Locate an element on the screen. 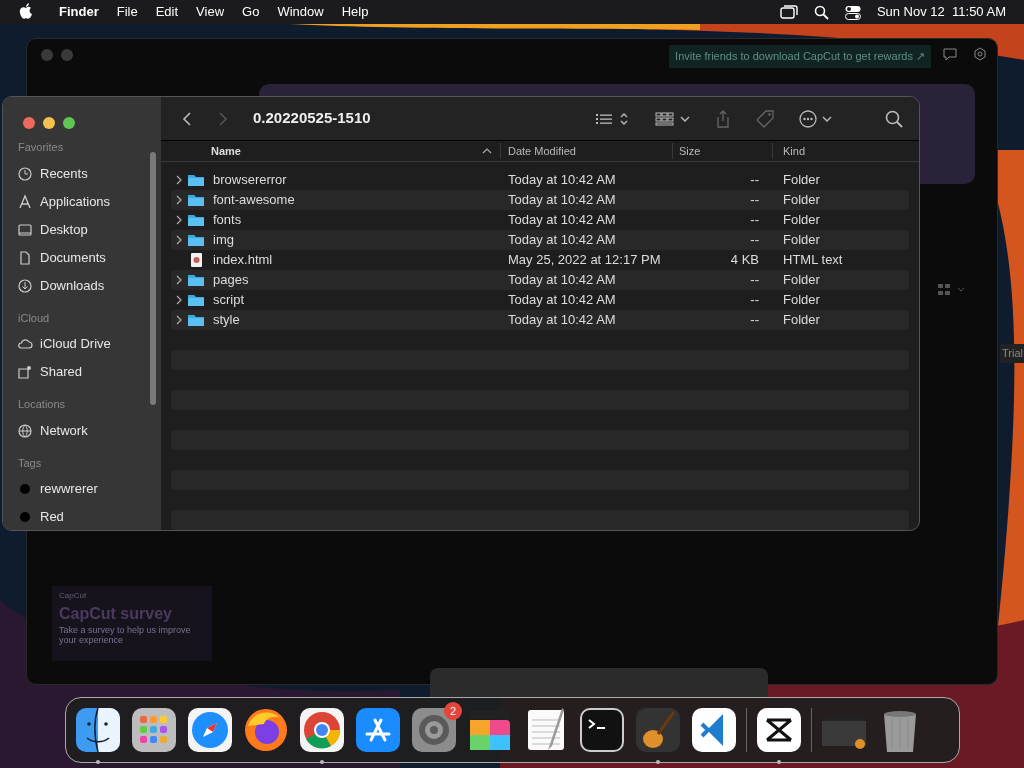 The height and width of the screenshot is (768, 1024). sidebar-item: Recents is located at coordinates (89, 173).